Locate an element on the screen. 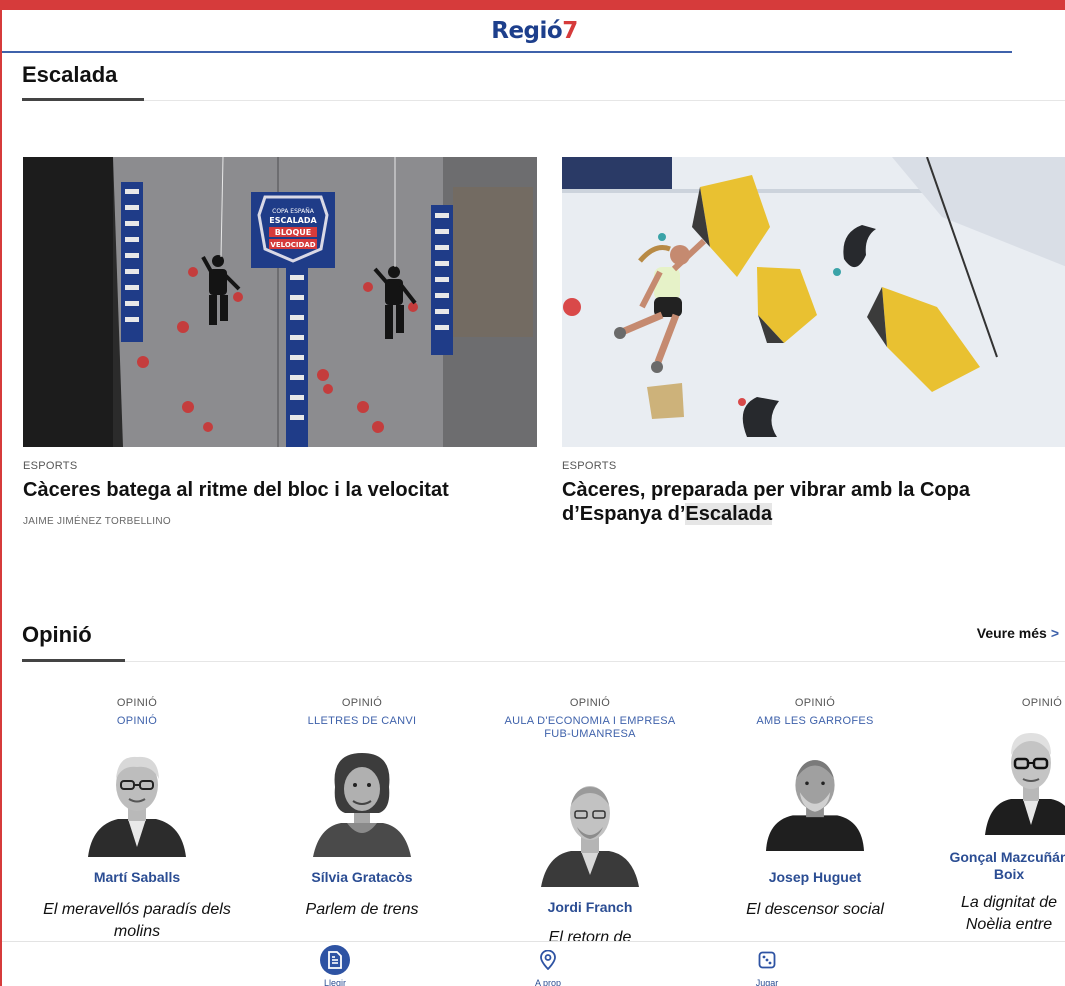  article-photo: COPA ESPAÑA ESCALADA BLOQUE VELOCIDAD is located at coordinates (280, 302).